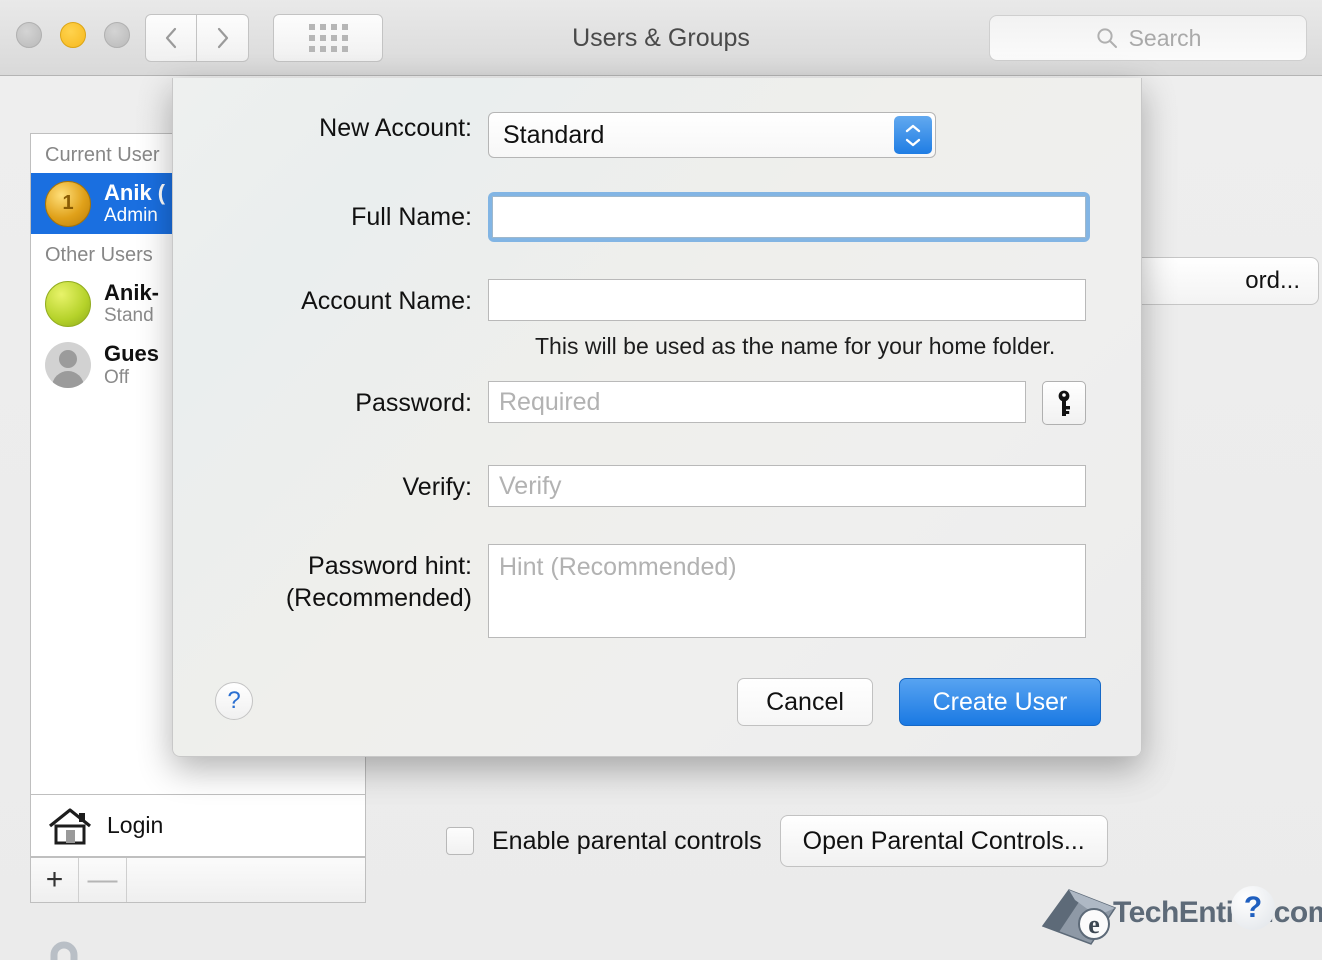  I want to click on unlocked-padlock-icon, so click(64, 948).